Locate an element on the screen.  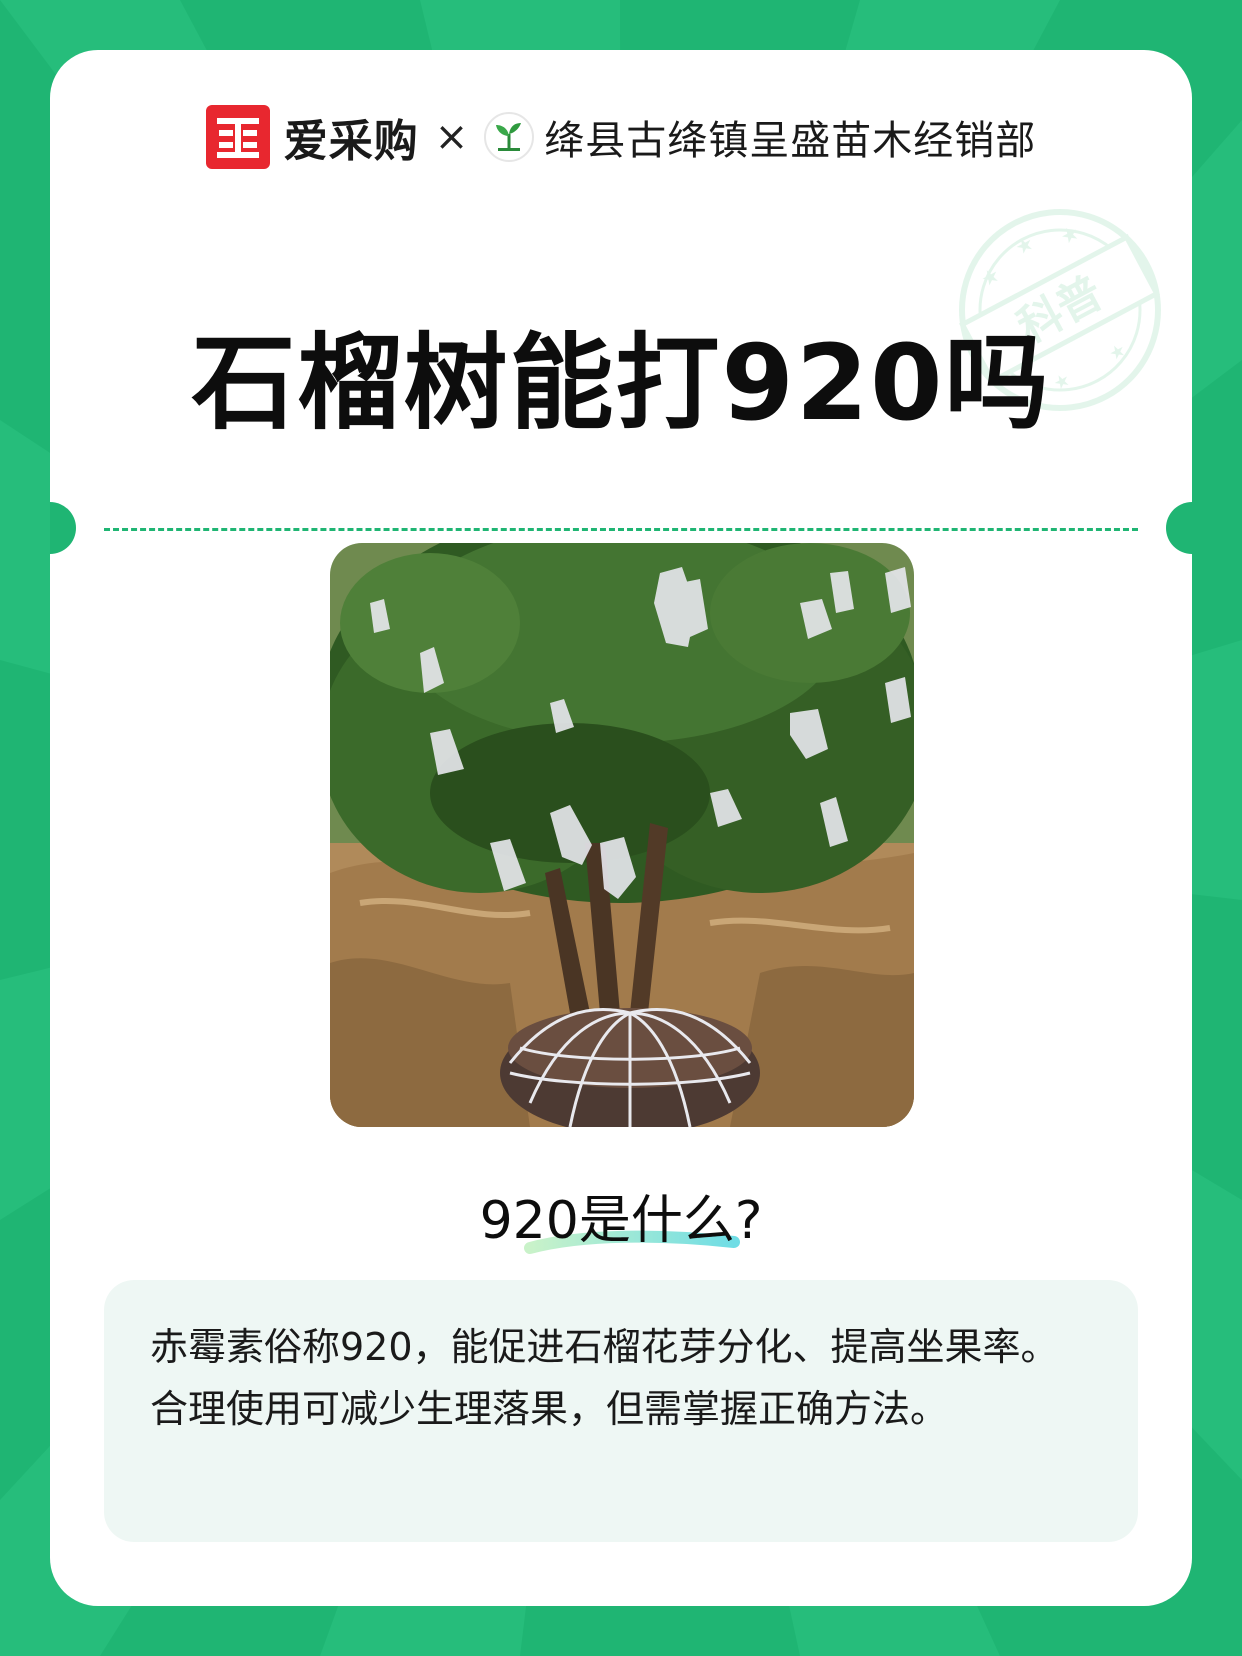
ticket-notch-left is located at coordinates (63, 528).